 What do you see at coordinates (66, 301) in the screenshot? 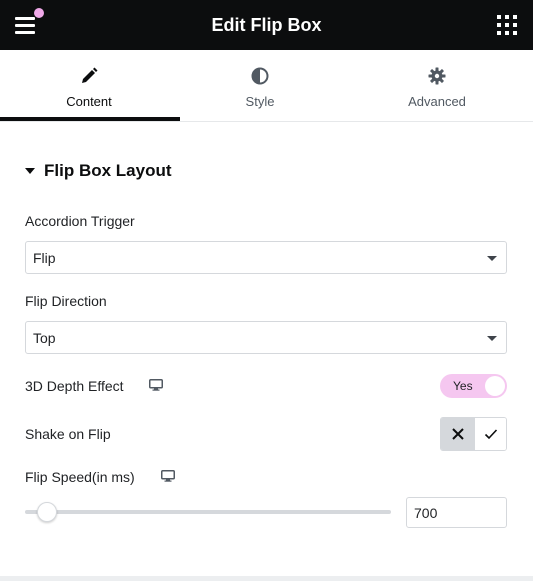
I see `flip-direction-label: Flip Direction` at bounding box center [66, 301].